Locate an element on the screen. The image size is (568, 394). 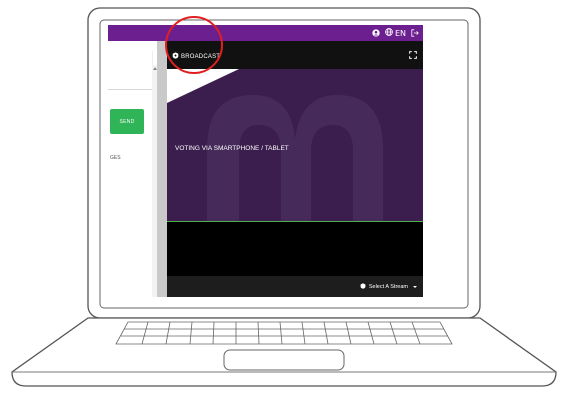
globe-icon is located at coordinates (389, 33).